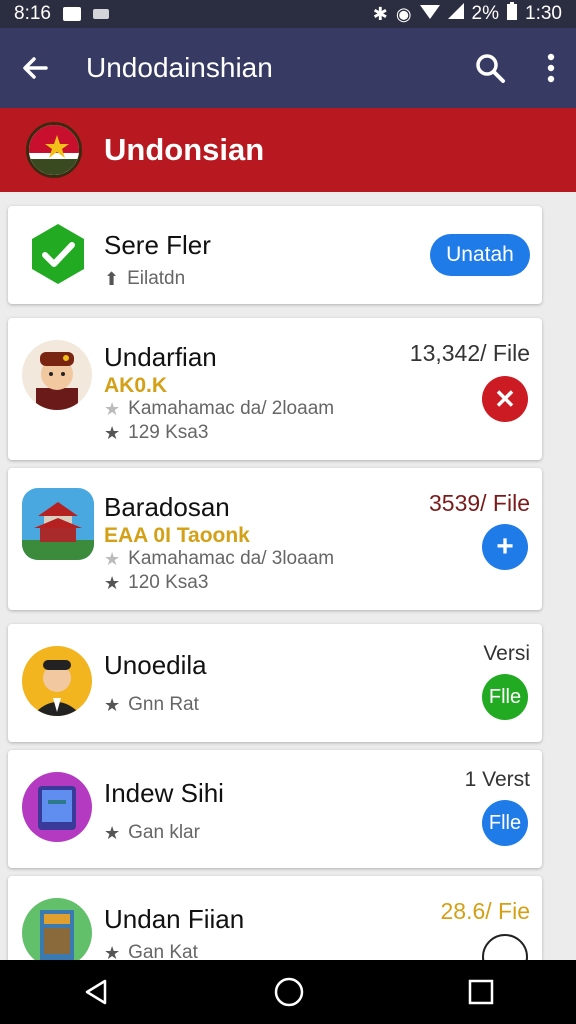  Describe the element at coordinates (96, 992) in the screenshot. I see `nav-back-icon` at that location.